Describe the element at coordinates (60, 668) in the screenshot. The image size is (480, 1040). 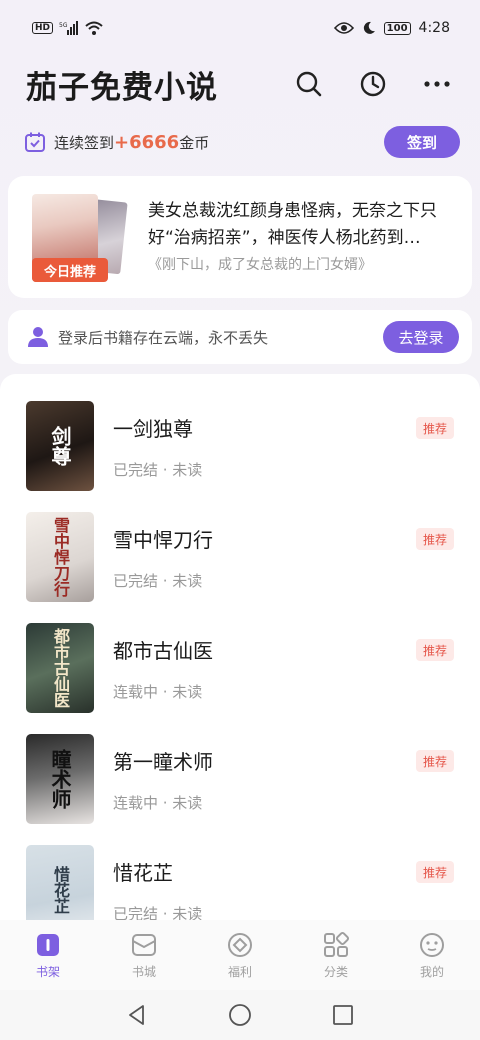
I see `book-cover: 都市古仙医` at that location.